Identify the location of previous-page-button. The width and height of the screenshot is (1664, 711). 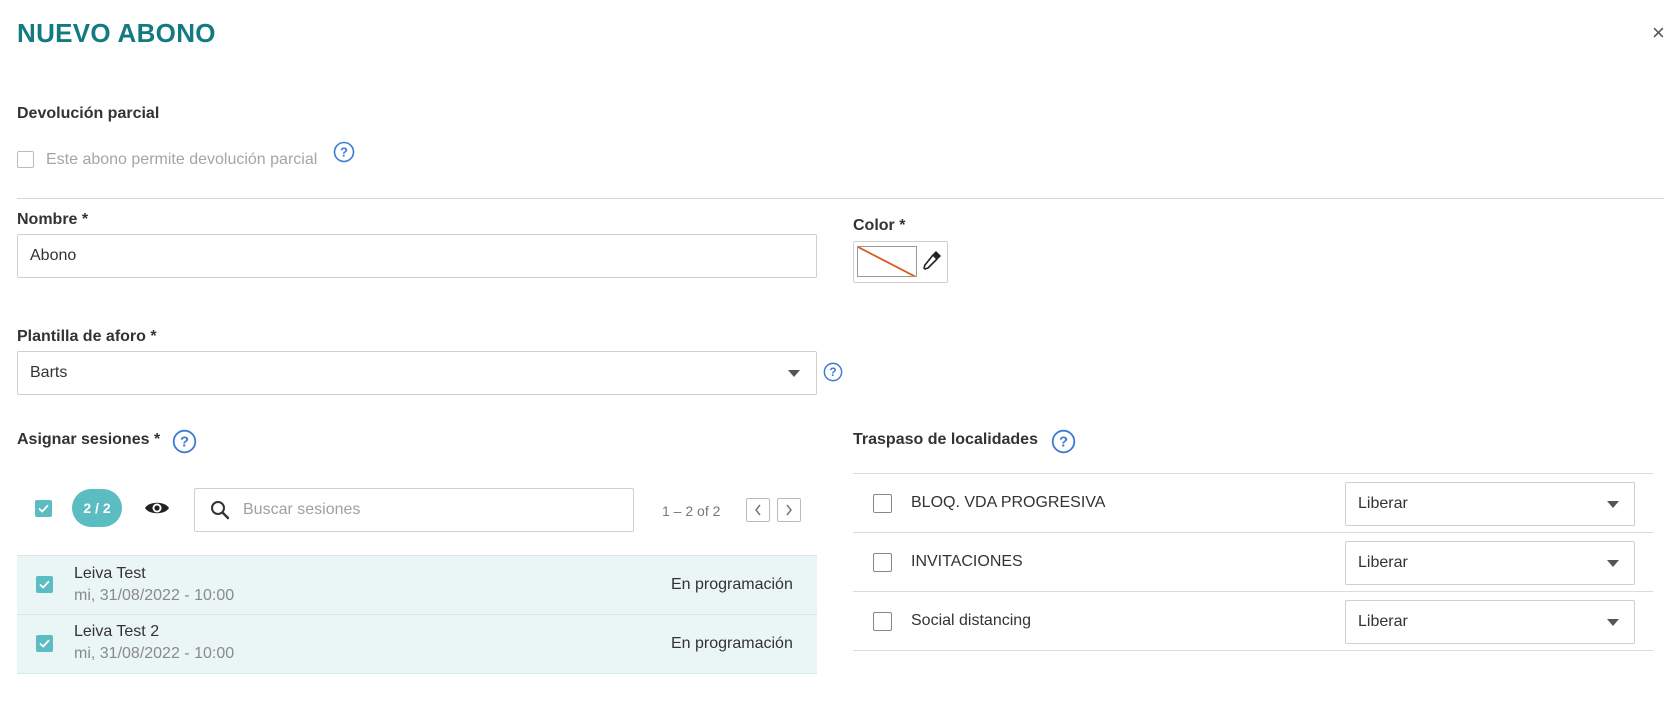
(758, 510).